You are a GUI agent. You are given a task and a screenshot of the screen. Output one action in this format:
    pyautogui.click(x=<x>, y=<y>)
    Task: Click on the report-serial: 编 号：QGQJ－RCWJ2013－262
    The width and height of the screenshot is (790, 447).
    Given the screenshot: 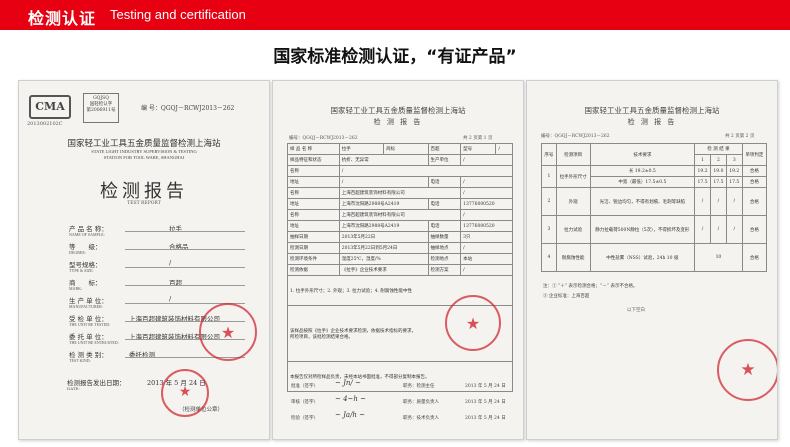 What is the action you would take?
    pyautogui.click(x=188, y=108)
    